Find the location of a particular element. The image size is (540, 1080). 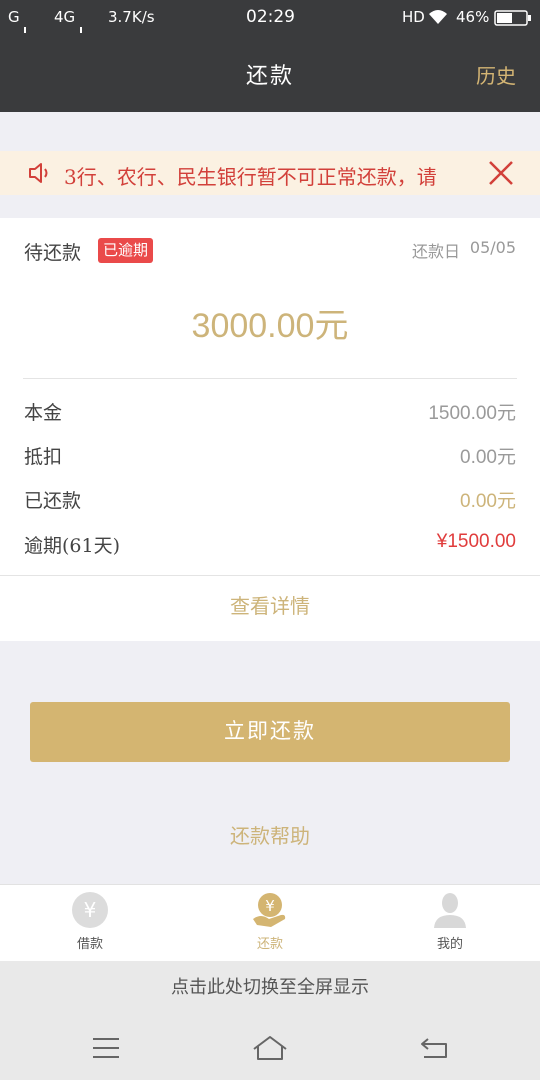

yuan-hand-icon: ¥ is located at coordinates (270, 912).